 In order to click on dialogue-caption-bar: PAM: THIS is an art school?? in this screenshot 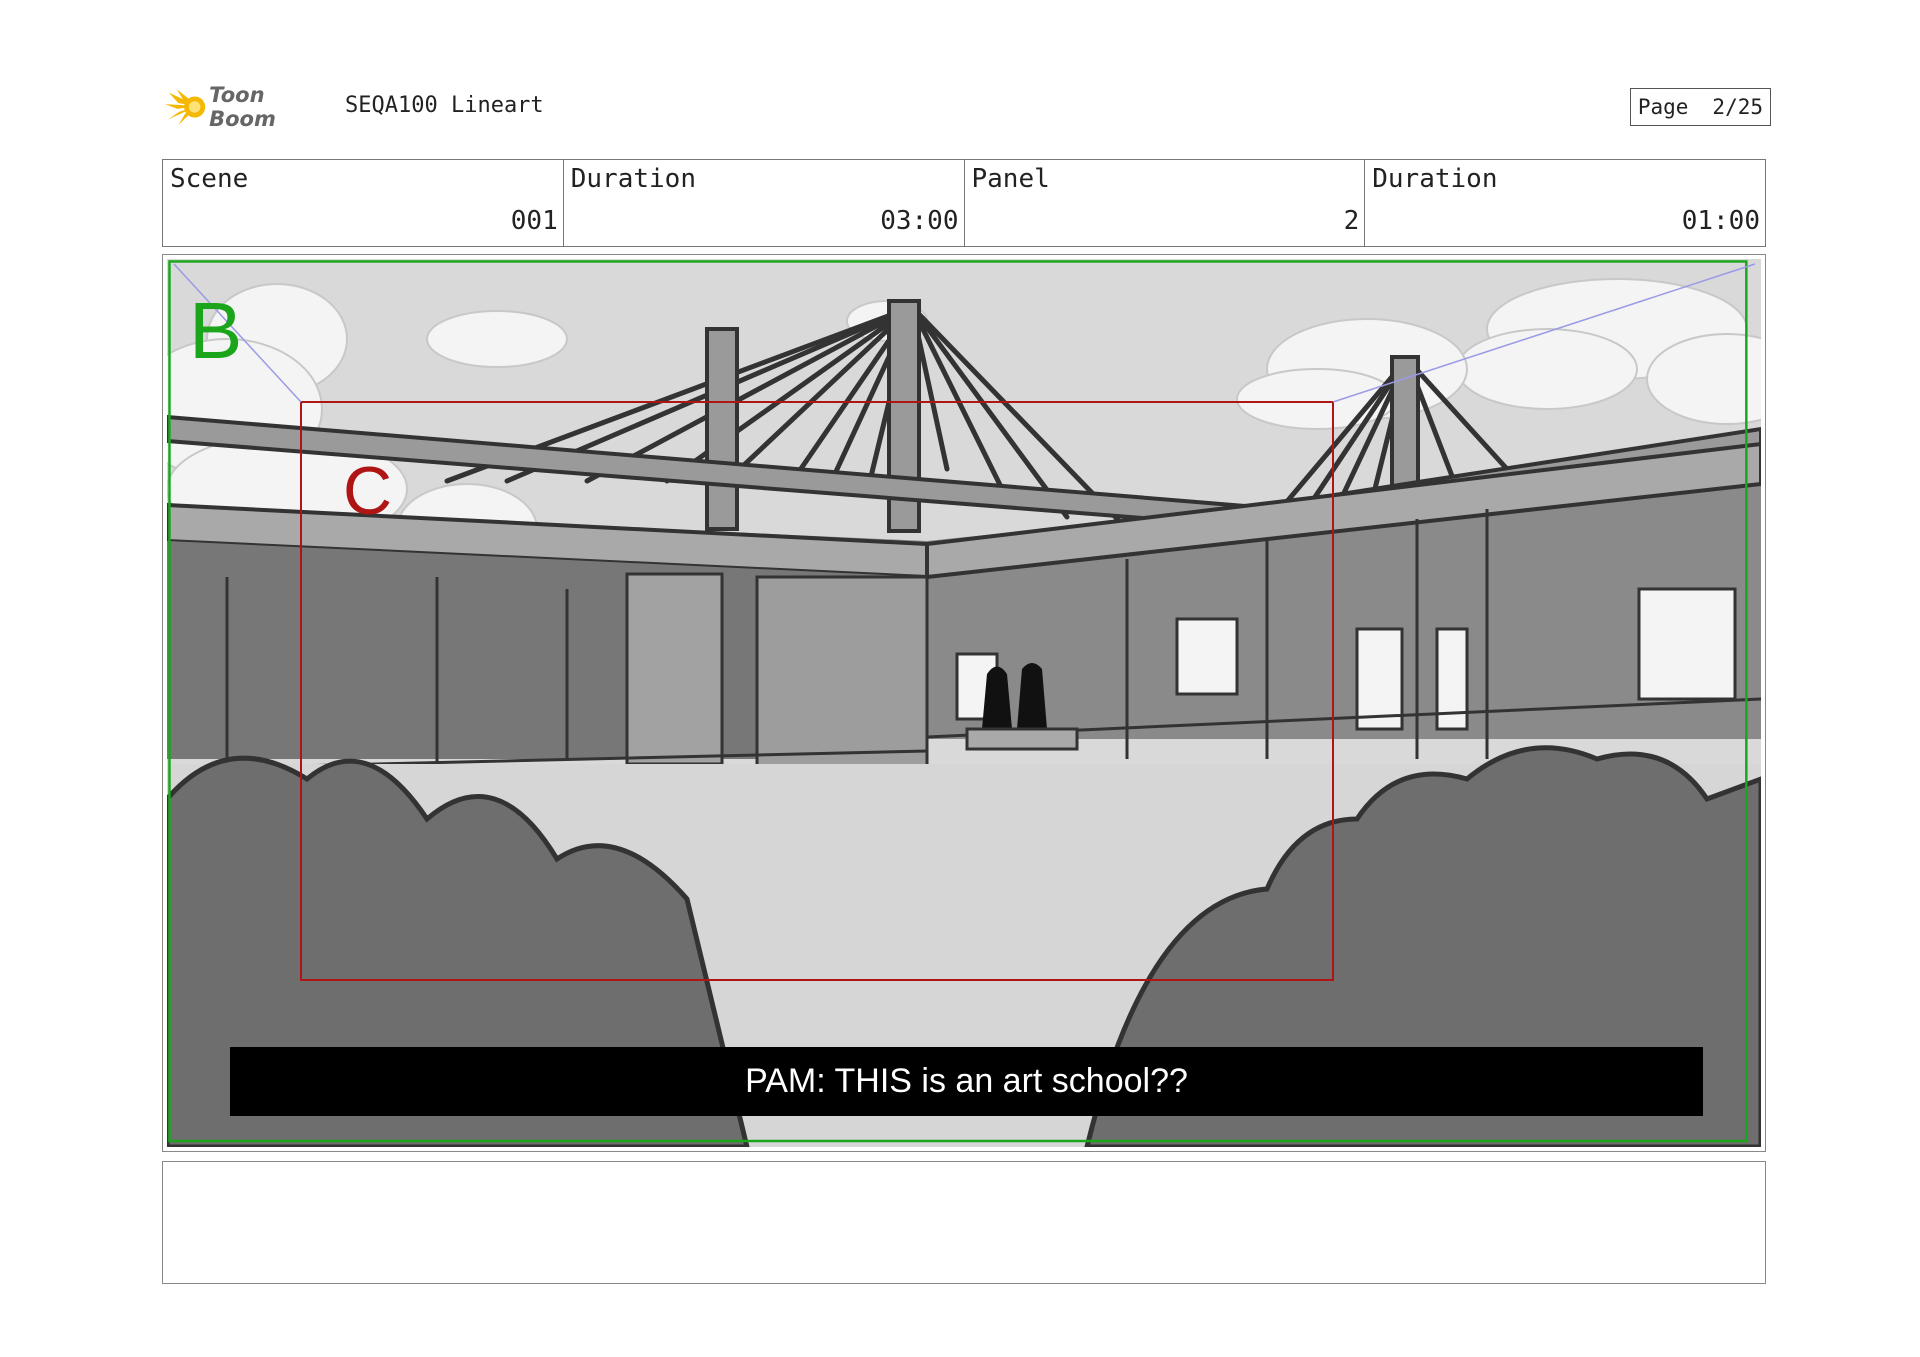, I will do `click(966, 1081)`.